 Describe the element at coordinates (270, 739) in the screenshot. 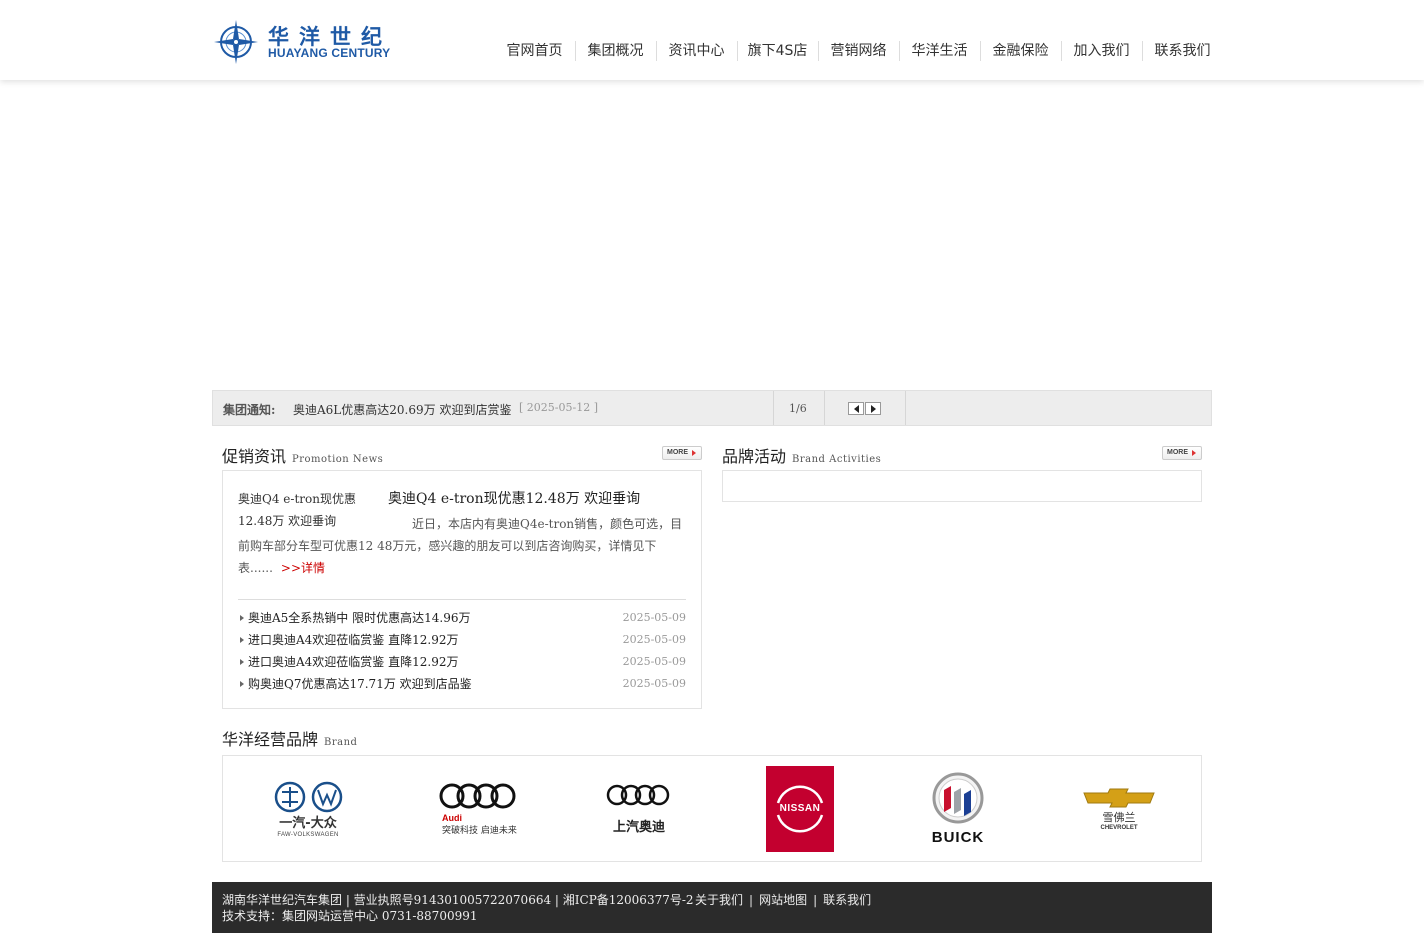

I see `brands-title: 华洋经营品牌` at that location.